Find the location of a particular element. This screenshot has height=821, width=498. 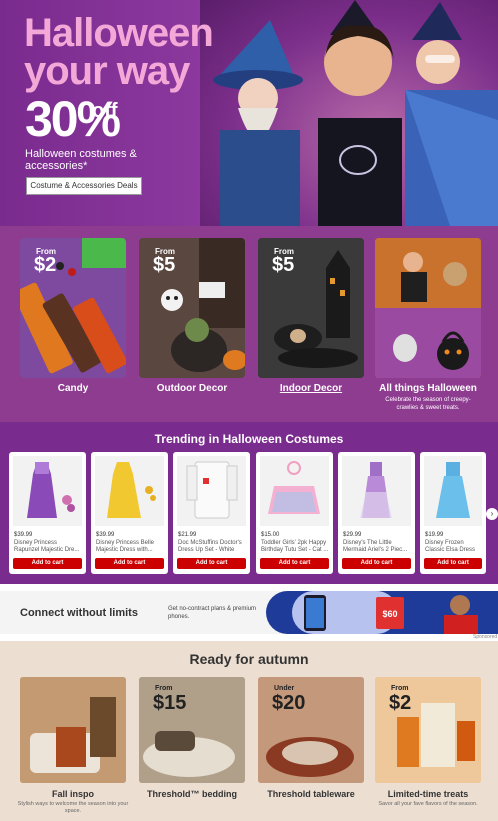

prepaid-card-price: $60 is located at coordinates (390, 614).